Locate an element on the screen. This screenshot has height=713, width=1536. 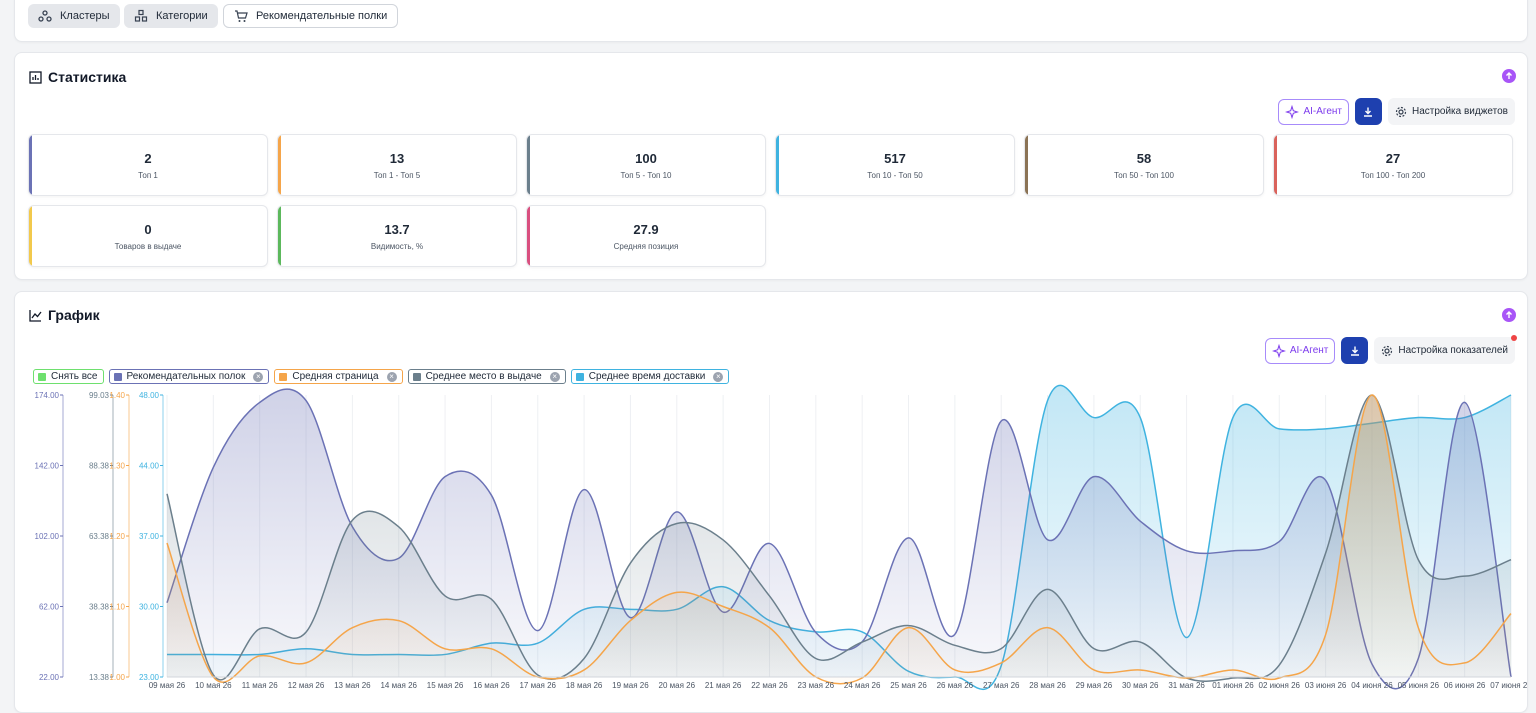
stat-label: Товаров в выдаче is located at coordinates (148, 246).